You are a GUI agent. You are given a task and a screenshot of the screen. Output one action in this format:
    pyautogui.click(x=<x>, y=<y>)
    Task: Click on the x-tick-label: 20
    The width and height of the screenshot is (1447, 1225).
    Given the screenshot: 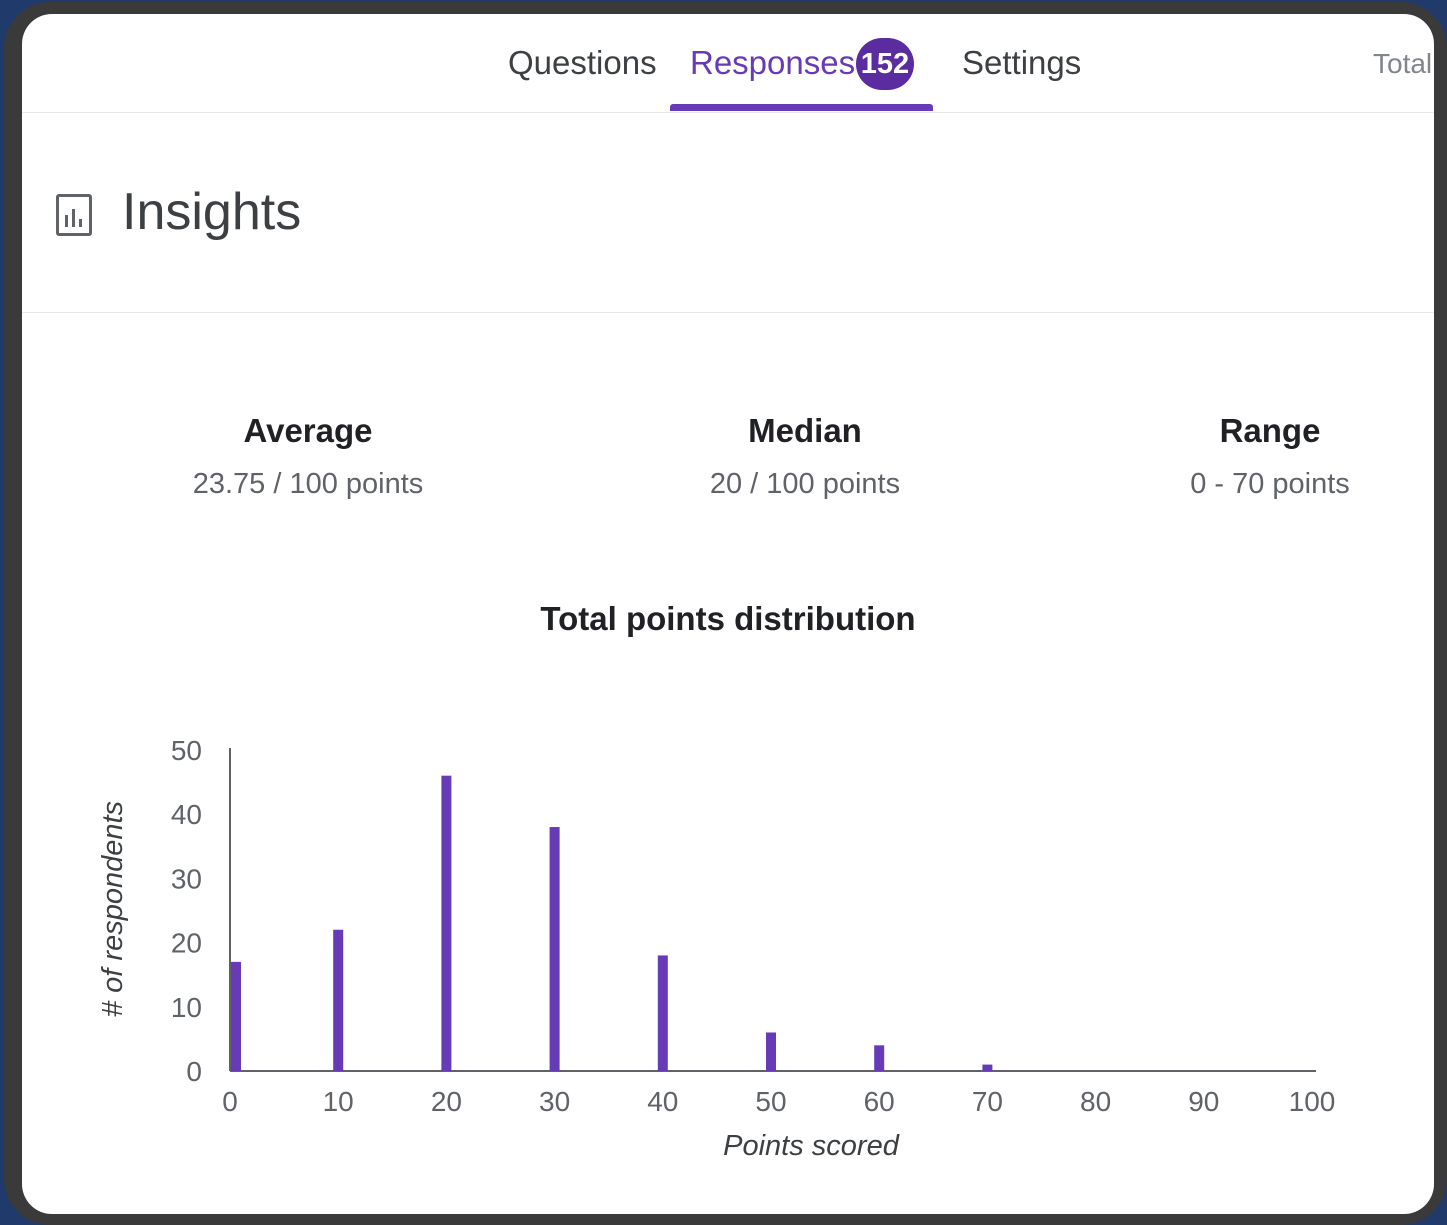 What is the action you would take?
    pyautogui.click(x=446, y=1101)
    